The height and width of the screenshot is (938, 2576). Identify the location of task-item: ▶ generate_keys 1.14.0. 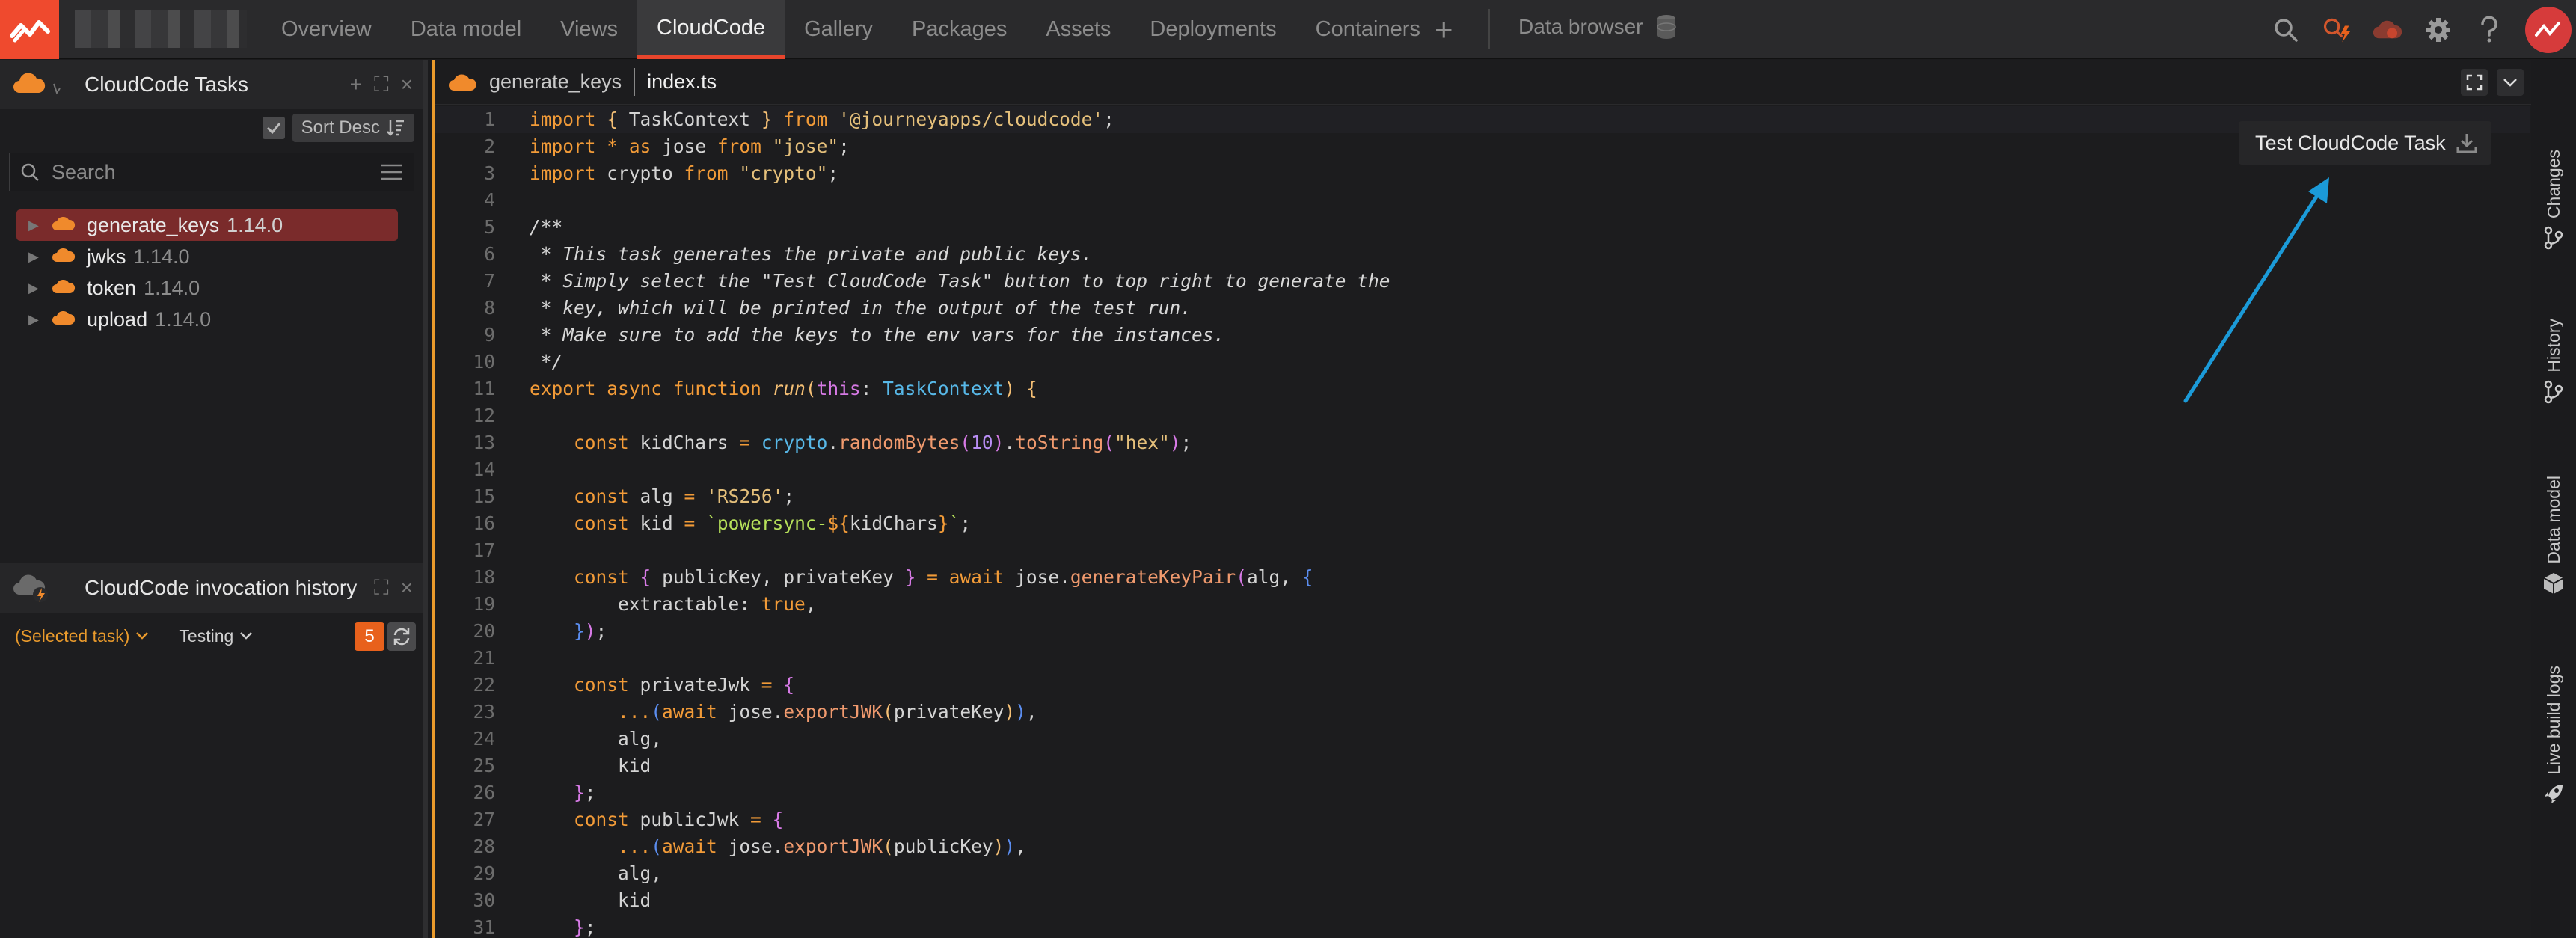
(207, 225).